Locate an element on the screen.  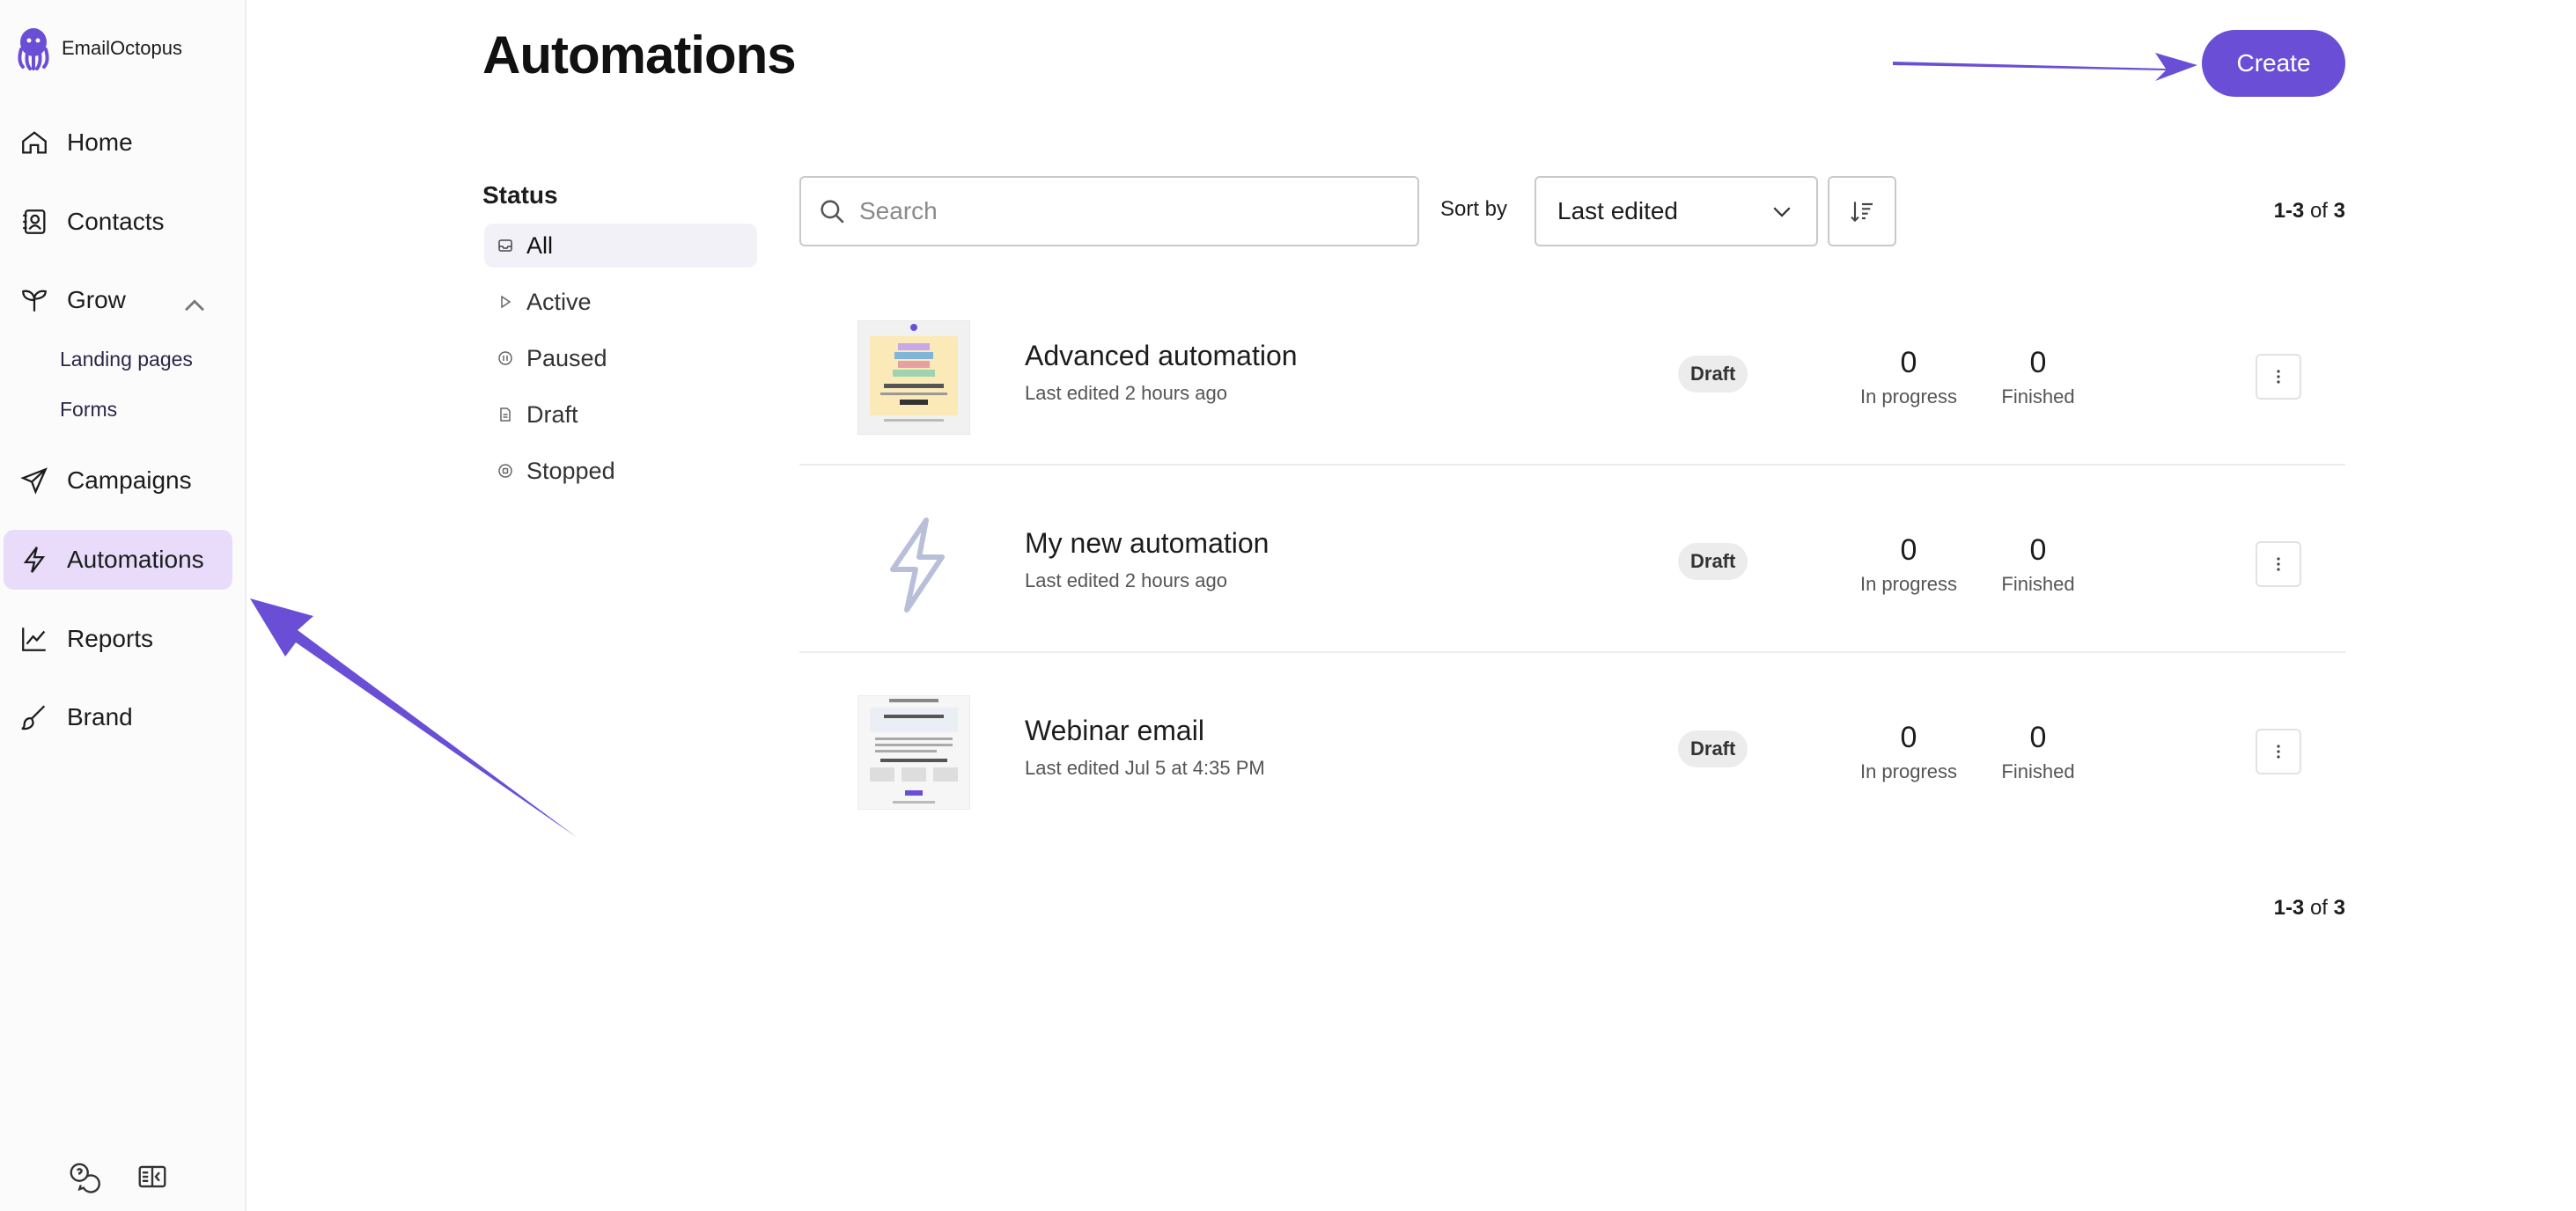
sort-select: Last edited is located at coordinates (1676, 211).